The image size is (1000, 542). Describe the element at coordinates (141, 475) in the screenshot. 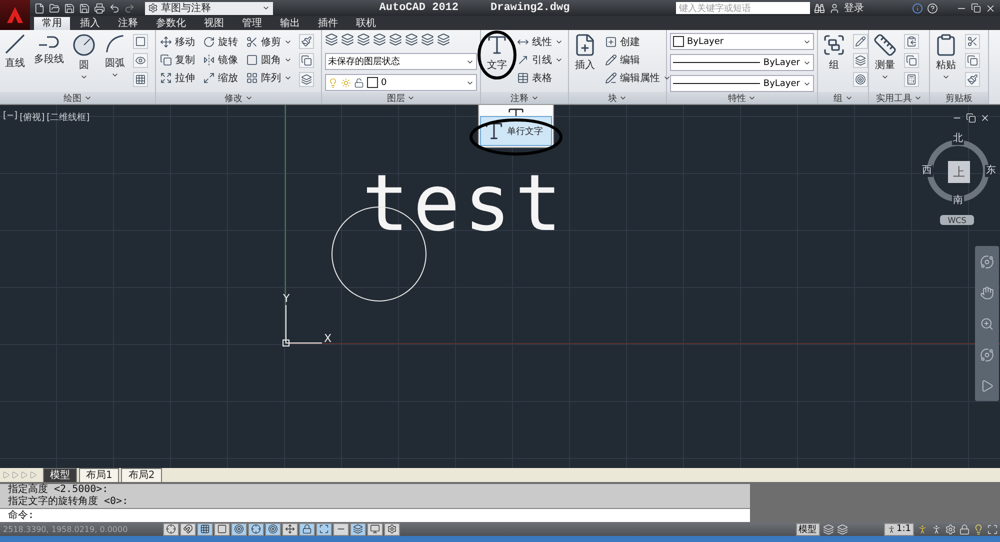

I see `layout-tab: 布局2` at that location.